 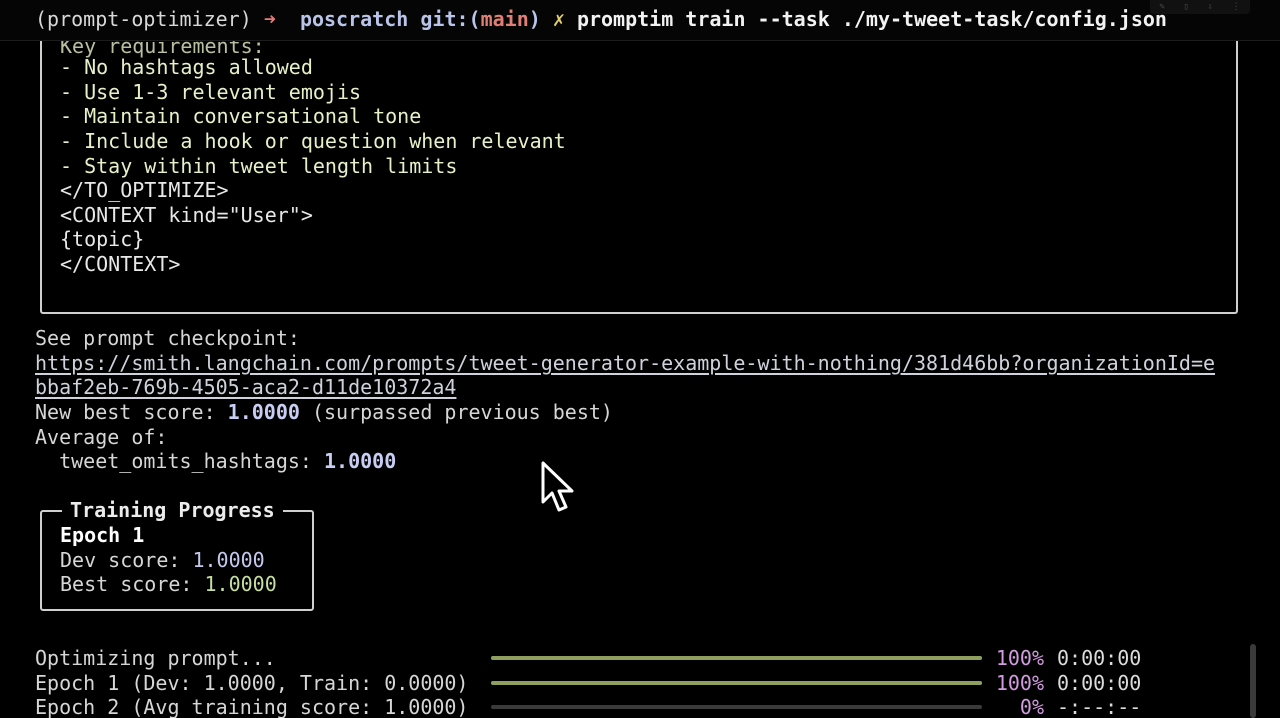 What do you see at coordinates (504, 19) in the screenshot?
I see `git-branch: main` at bounding box center [504, 19].